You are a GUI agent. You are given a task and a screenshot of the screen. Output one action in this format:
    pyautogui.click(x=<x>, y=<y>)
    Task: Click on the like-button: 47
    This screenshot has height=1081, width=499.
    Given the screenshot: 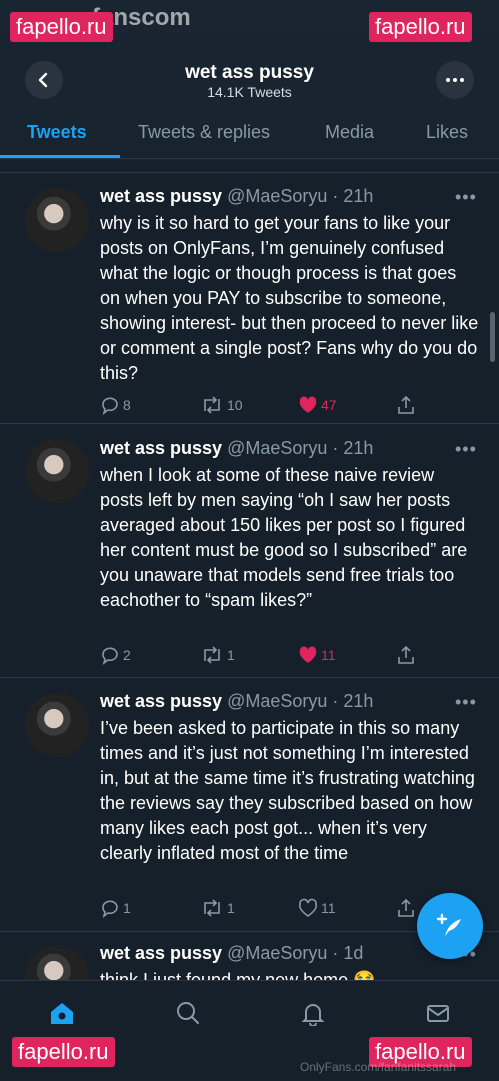 What is the action you would take?
    pyautogui.click(x=317, y=405)
    